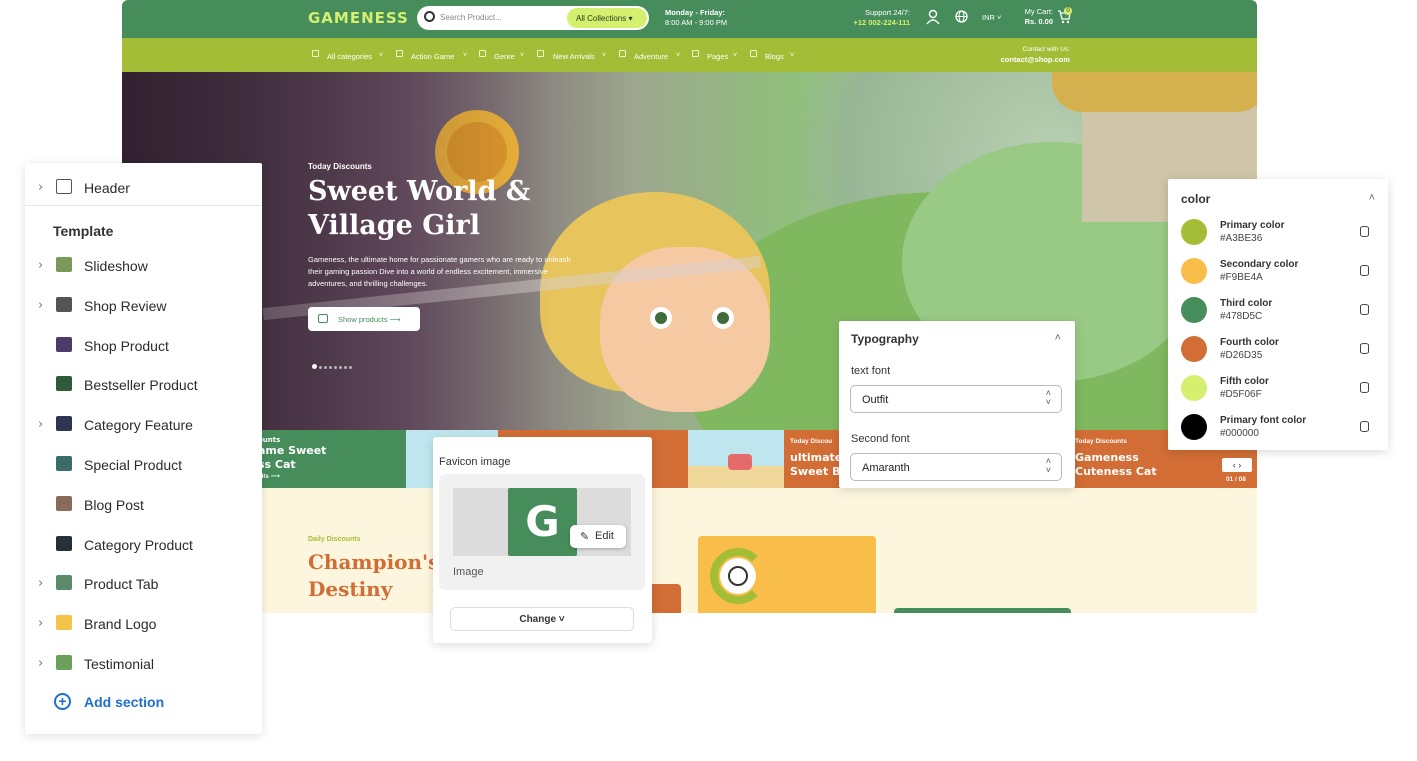 The height and width of the screenshot is (761, 1417). What do you see at coordinates (1278, 315) in the screenshot?
I see `color-row: Third color #478D5C` at bounding box center [1278, 315].